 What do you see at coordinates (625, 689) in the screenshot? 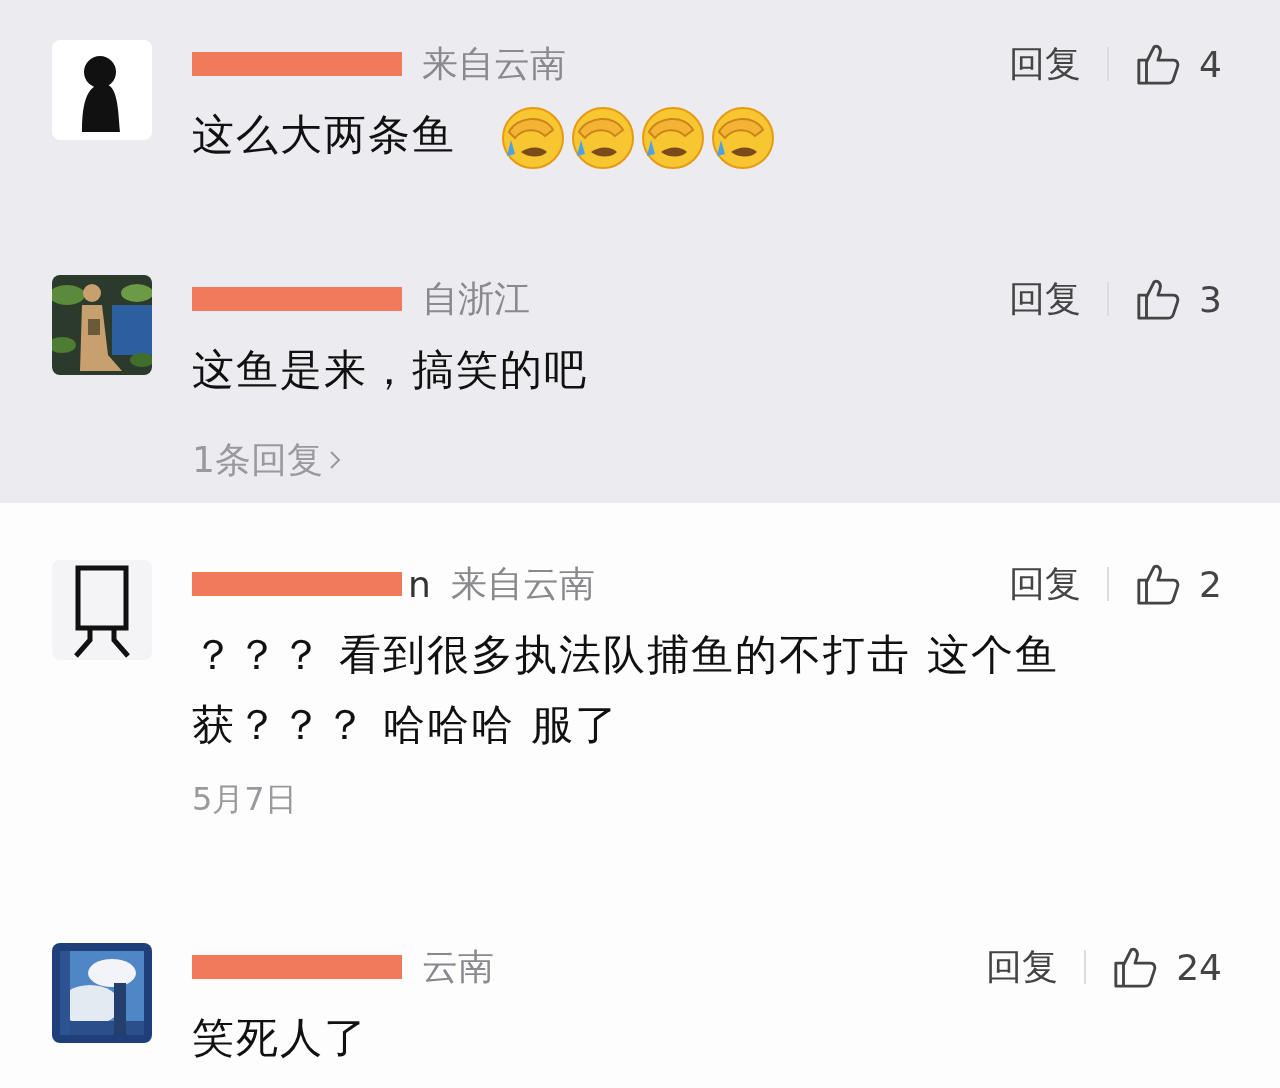
I see `comment-text: ？？？ 看到很多执法队捕鱼的不打击 这个鱼获？？？ 哈哈哈 服了` at bounding box center [625, 689].